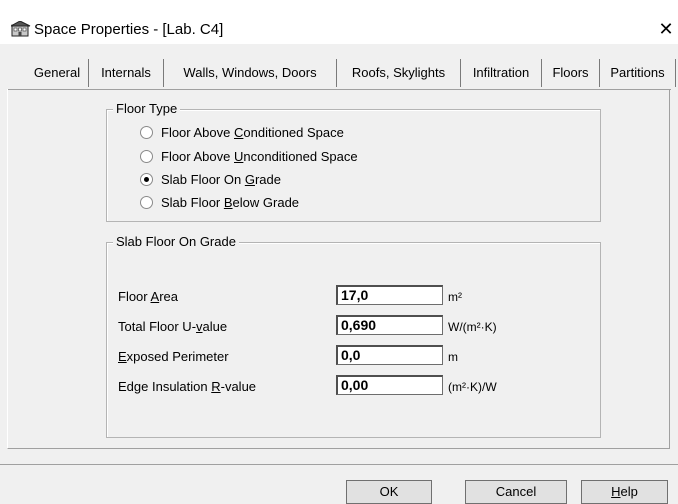  Describe the element at coordinates (173, 326) in the screenshot. I see `u-value-label: Total Floor U-value` at that location.